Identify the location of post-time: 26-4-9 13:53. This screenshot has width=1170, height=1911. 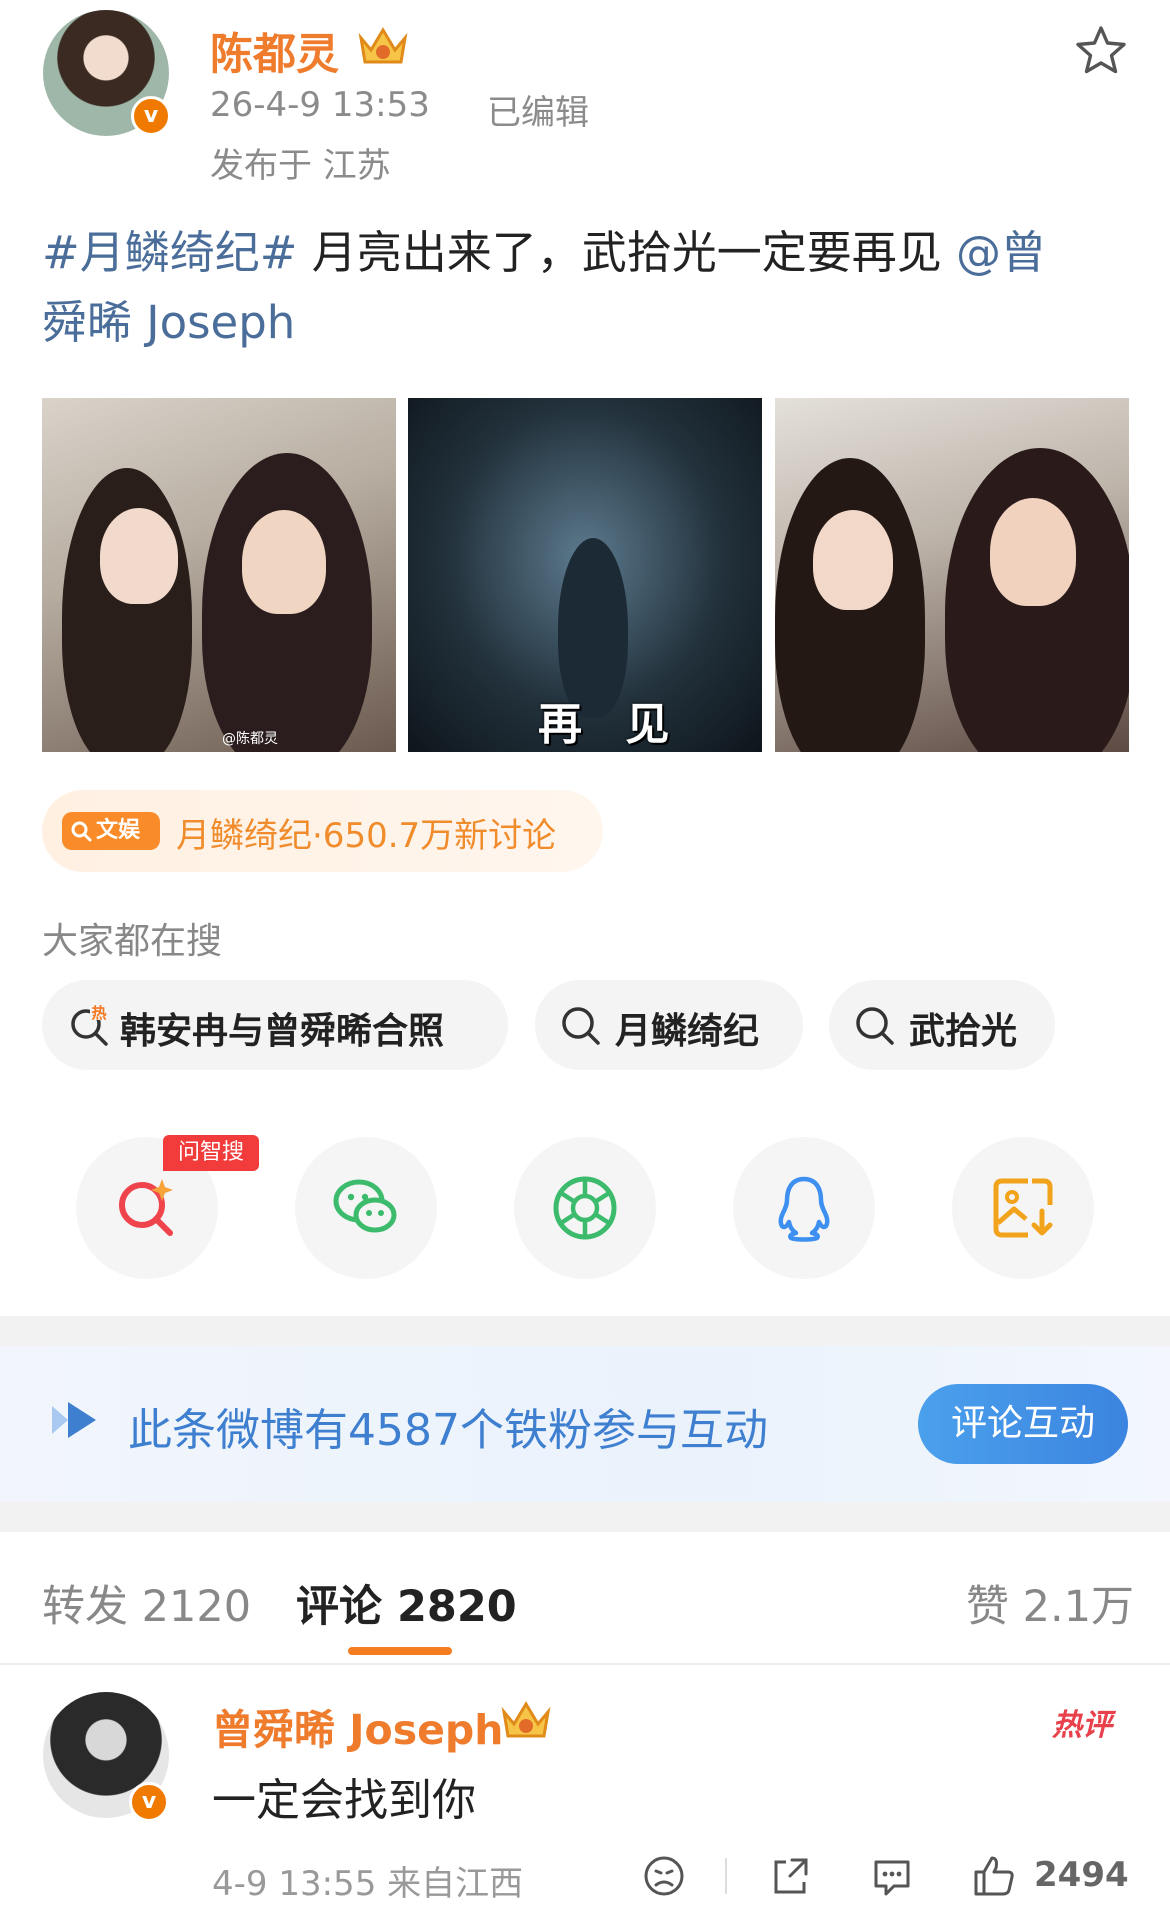
(320, 105).